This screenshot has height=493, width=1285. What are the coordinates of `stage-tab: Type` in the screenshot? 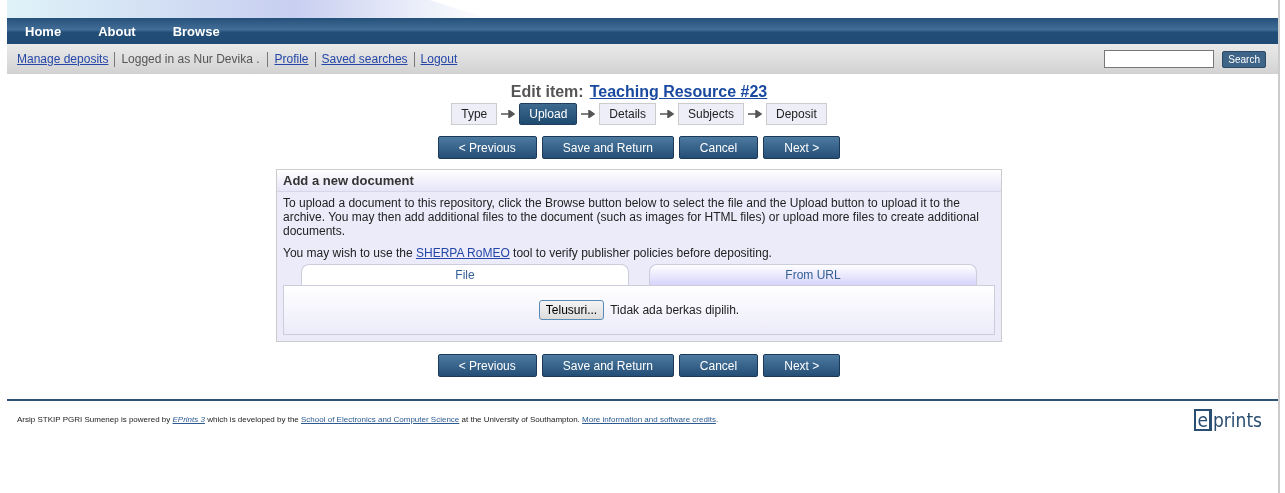 It's located at (474, 114).